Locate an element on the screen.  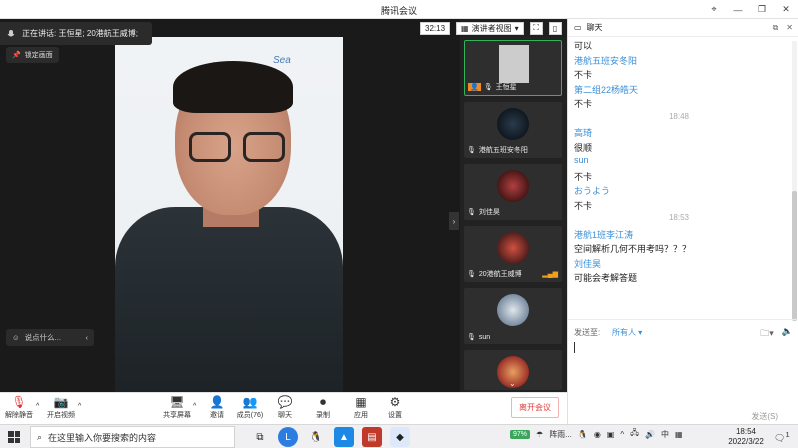
close-icon: ✕ is located at coordinates (789, 28).